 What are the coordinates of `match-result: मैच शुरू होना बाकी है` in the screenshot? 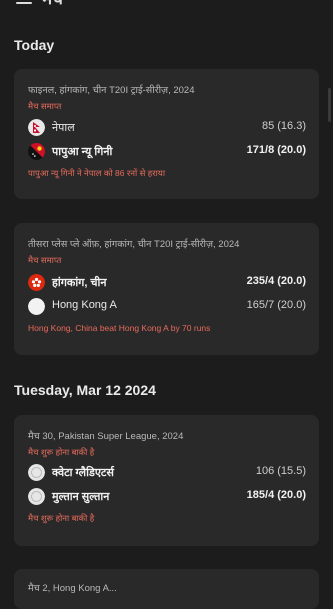 It's located at (61, 518).